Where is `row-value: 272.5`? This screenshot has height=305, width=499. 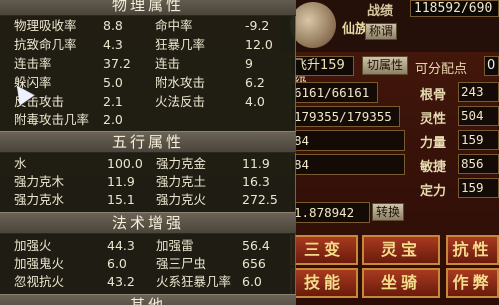 row-value: 272.5 is located at coordinates (260, 199).